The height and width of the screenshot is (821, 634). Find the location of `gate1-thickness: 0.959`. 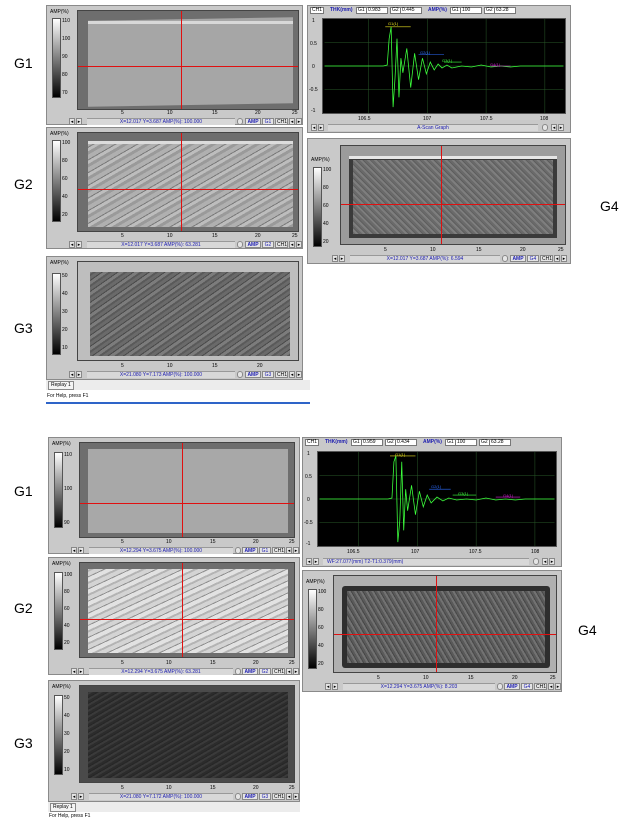

gate1-thickness: 0.959 is located at coordinates (372, 442).